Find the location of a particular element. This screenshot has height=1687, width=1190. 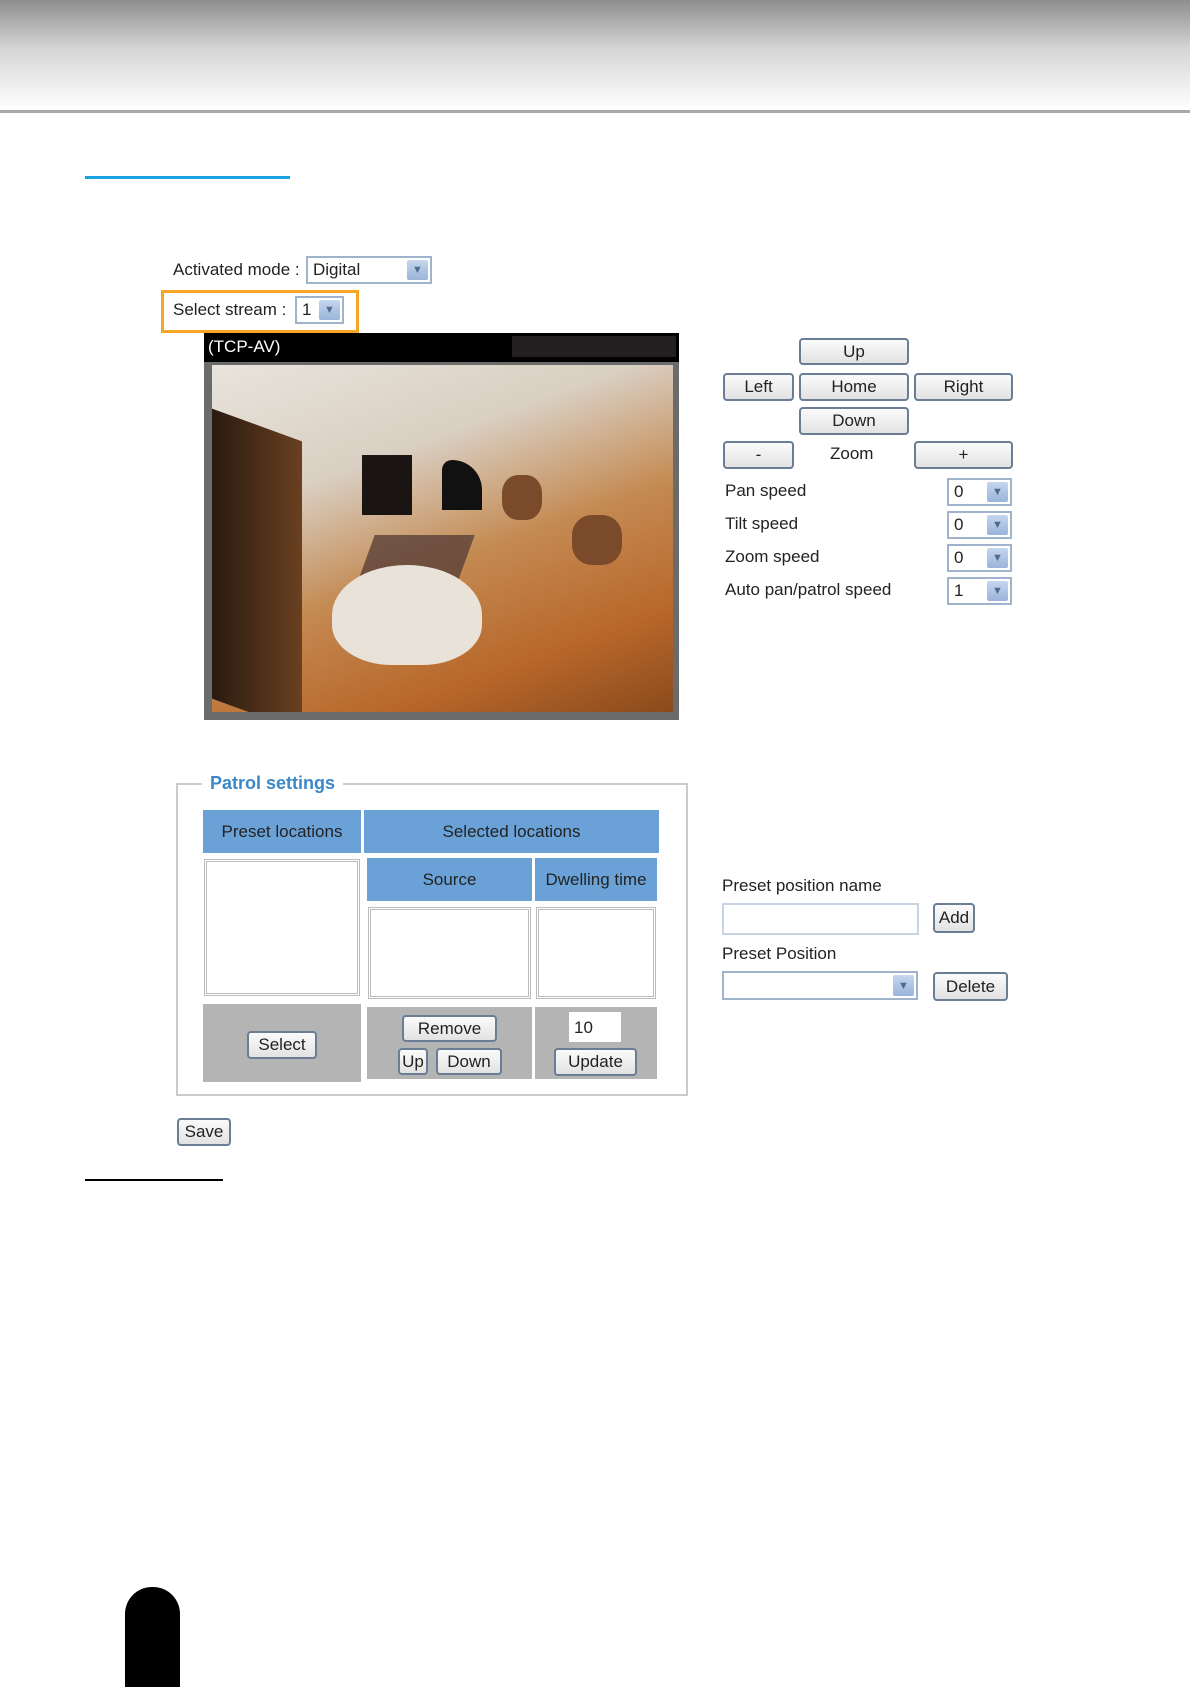

move-up-button: Up is located at coordinates (413, 1061).